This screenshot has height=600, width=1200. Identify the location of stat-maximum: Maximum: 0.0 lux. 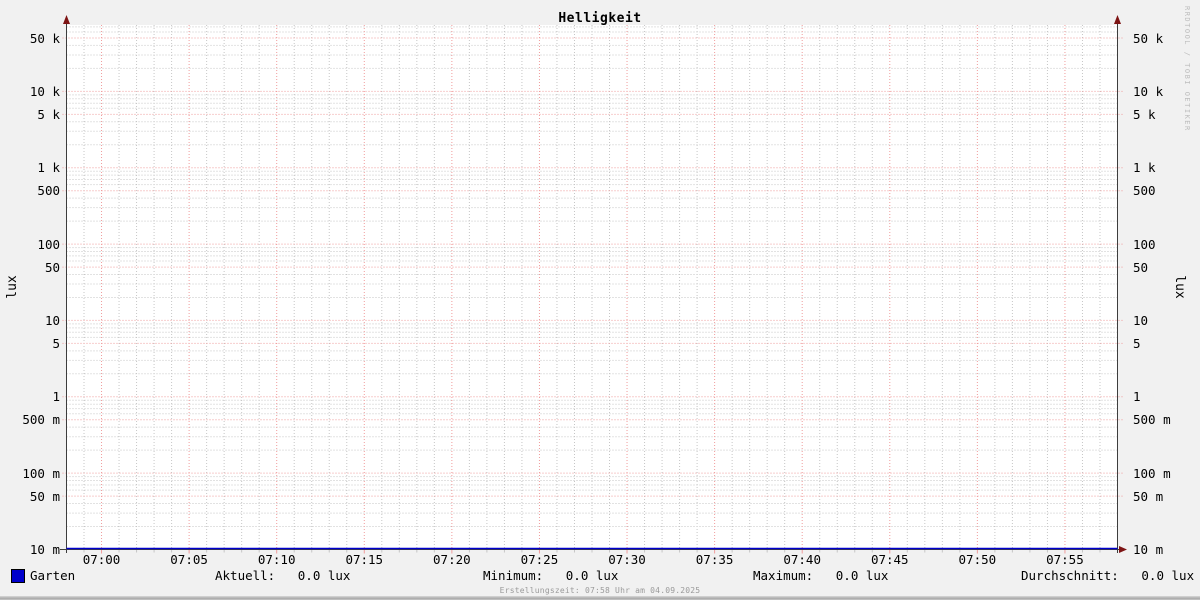
(821, 575).